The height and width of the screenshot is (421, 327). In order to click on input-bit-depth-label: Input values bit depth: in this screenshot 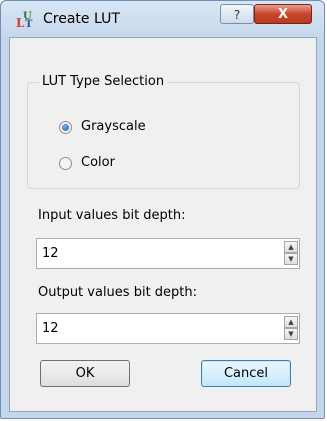, I will do `click(112, 215)`.